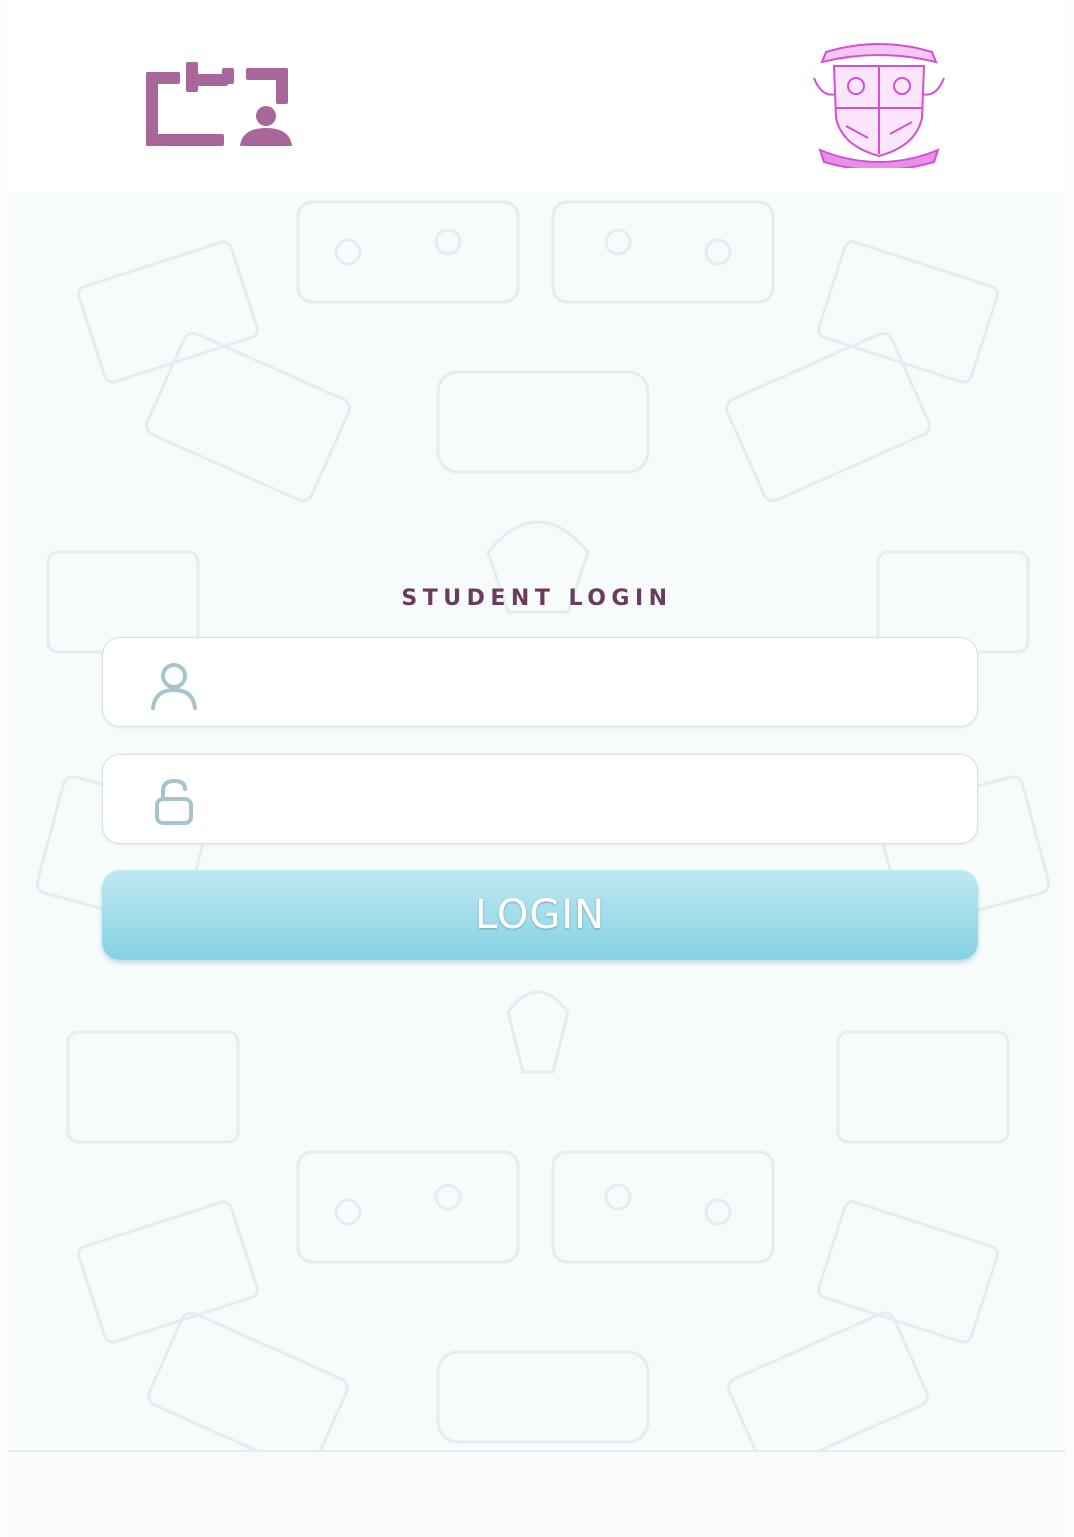 The height and width of the screenshot is (1537, 1074). I want to click on login-button-label: LOGIN, so click(540, 915).